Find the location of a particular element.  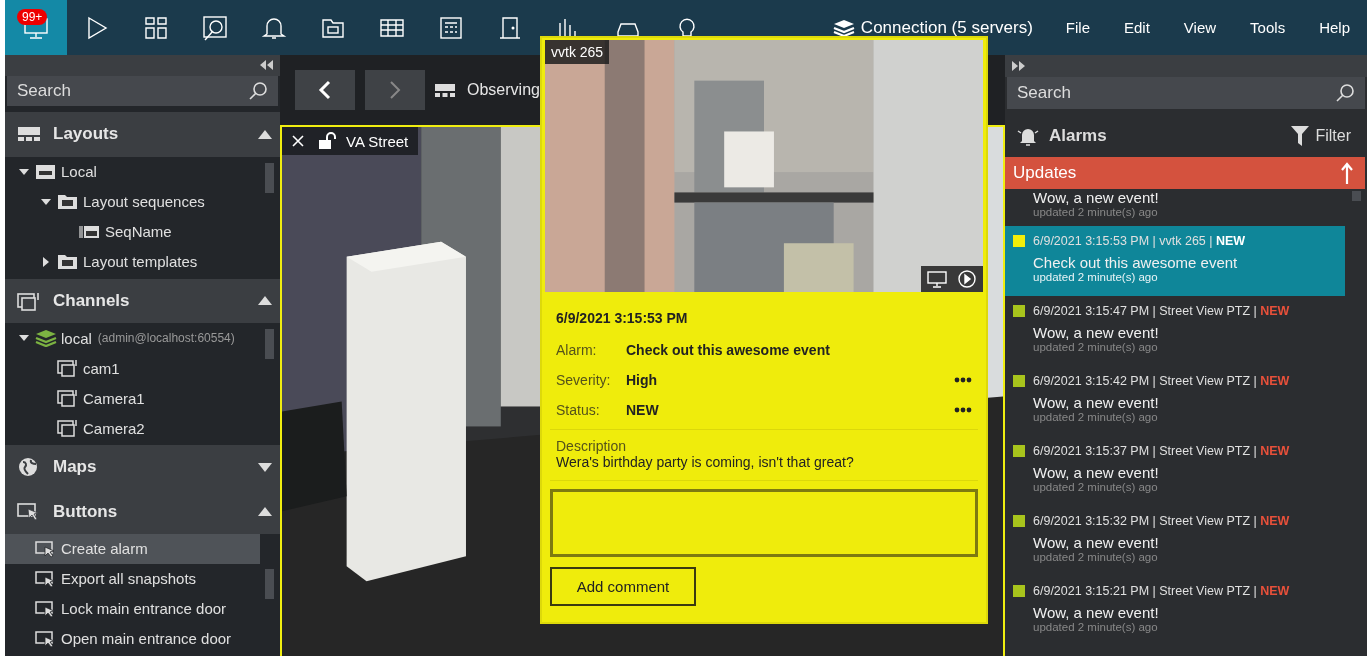

connection-address: (admin@localhost:60554) is located at coordinates (166, 338).